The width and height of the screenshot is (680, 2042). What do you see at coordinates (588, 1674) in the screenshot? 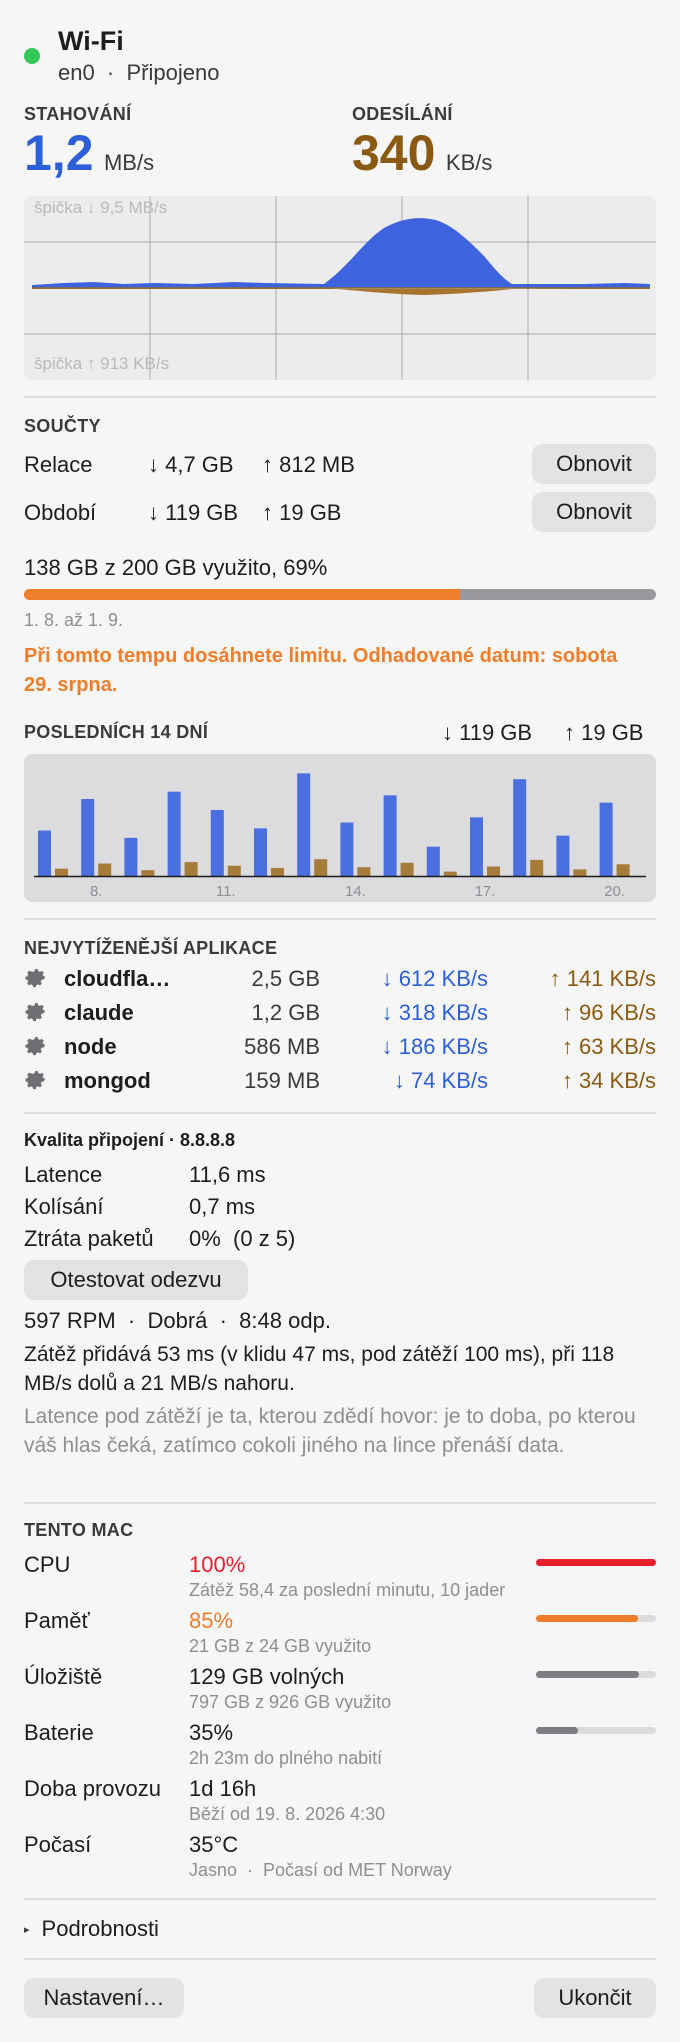
I see `storage-bar-fill` at bounding box center [588, 1674].